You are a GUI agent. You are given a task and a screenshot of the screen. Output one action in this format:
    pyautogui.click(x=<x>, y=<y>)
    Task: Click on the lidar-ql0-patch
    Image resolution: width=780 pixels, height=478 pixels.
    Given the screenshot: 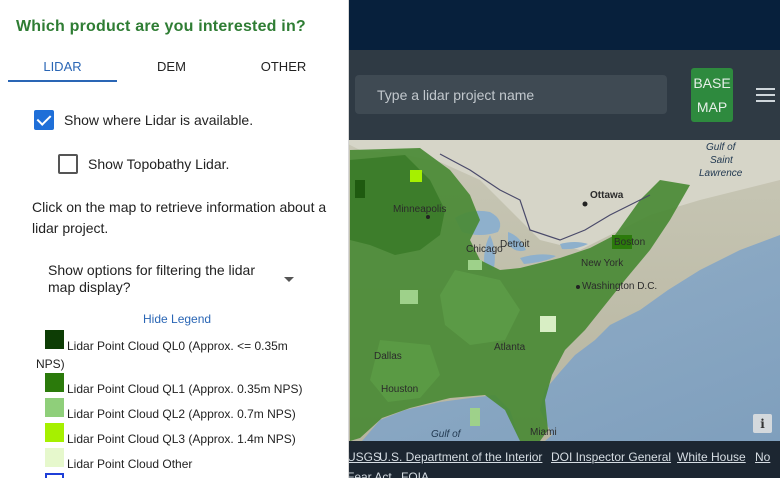 What is the action you would take?
    pyautogui.click(x=360, y=189)
    